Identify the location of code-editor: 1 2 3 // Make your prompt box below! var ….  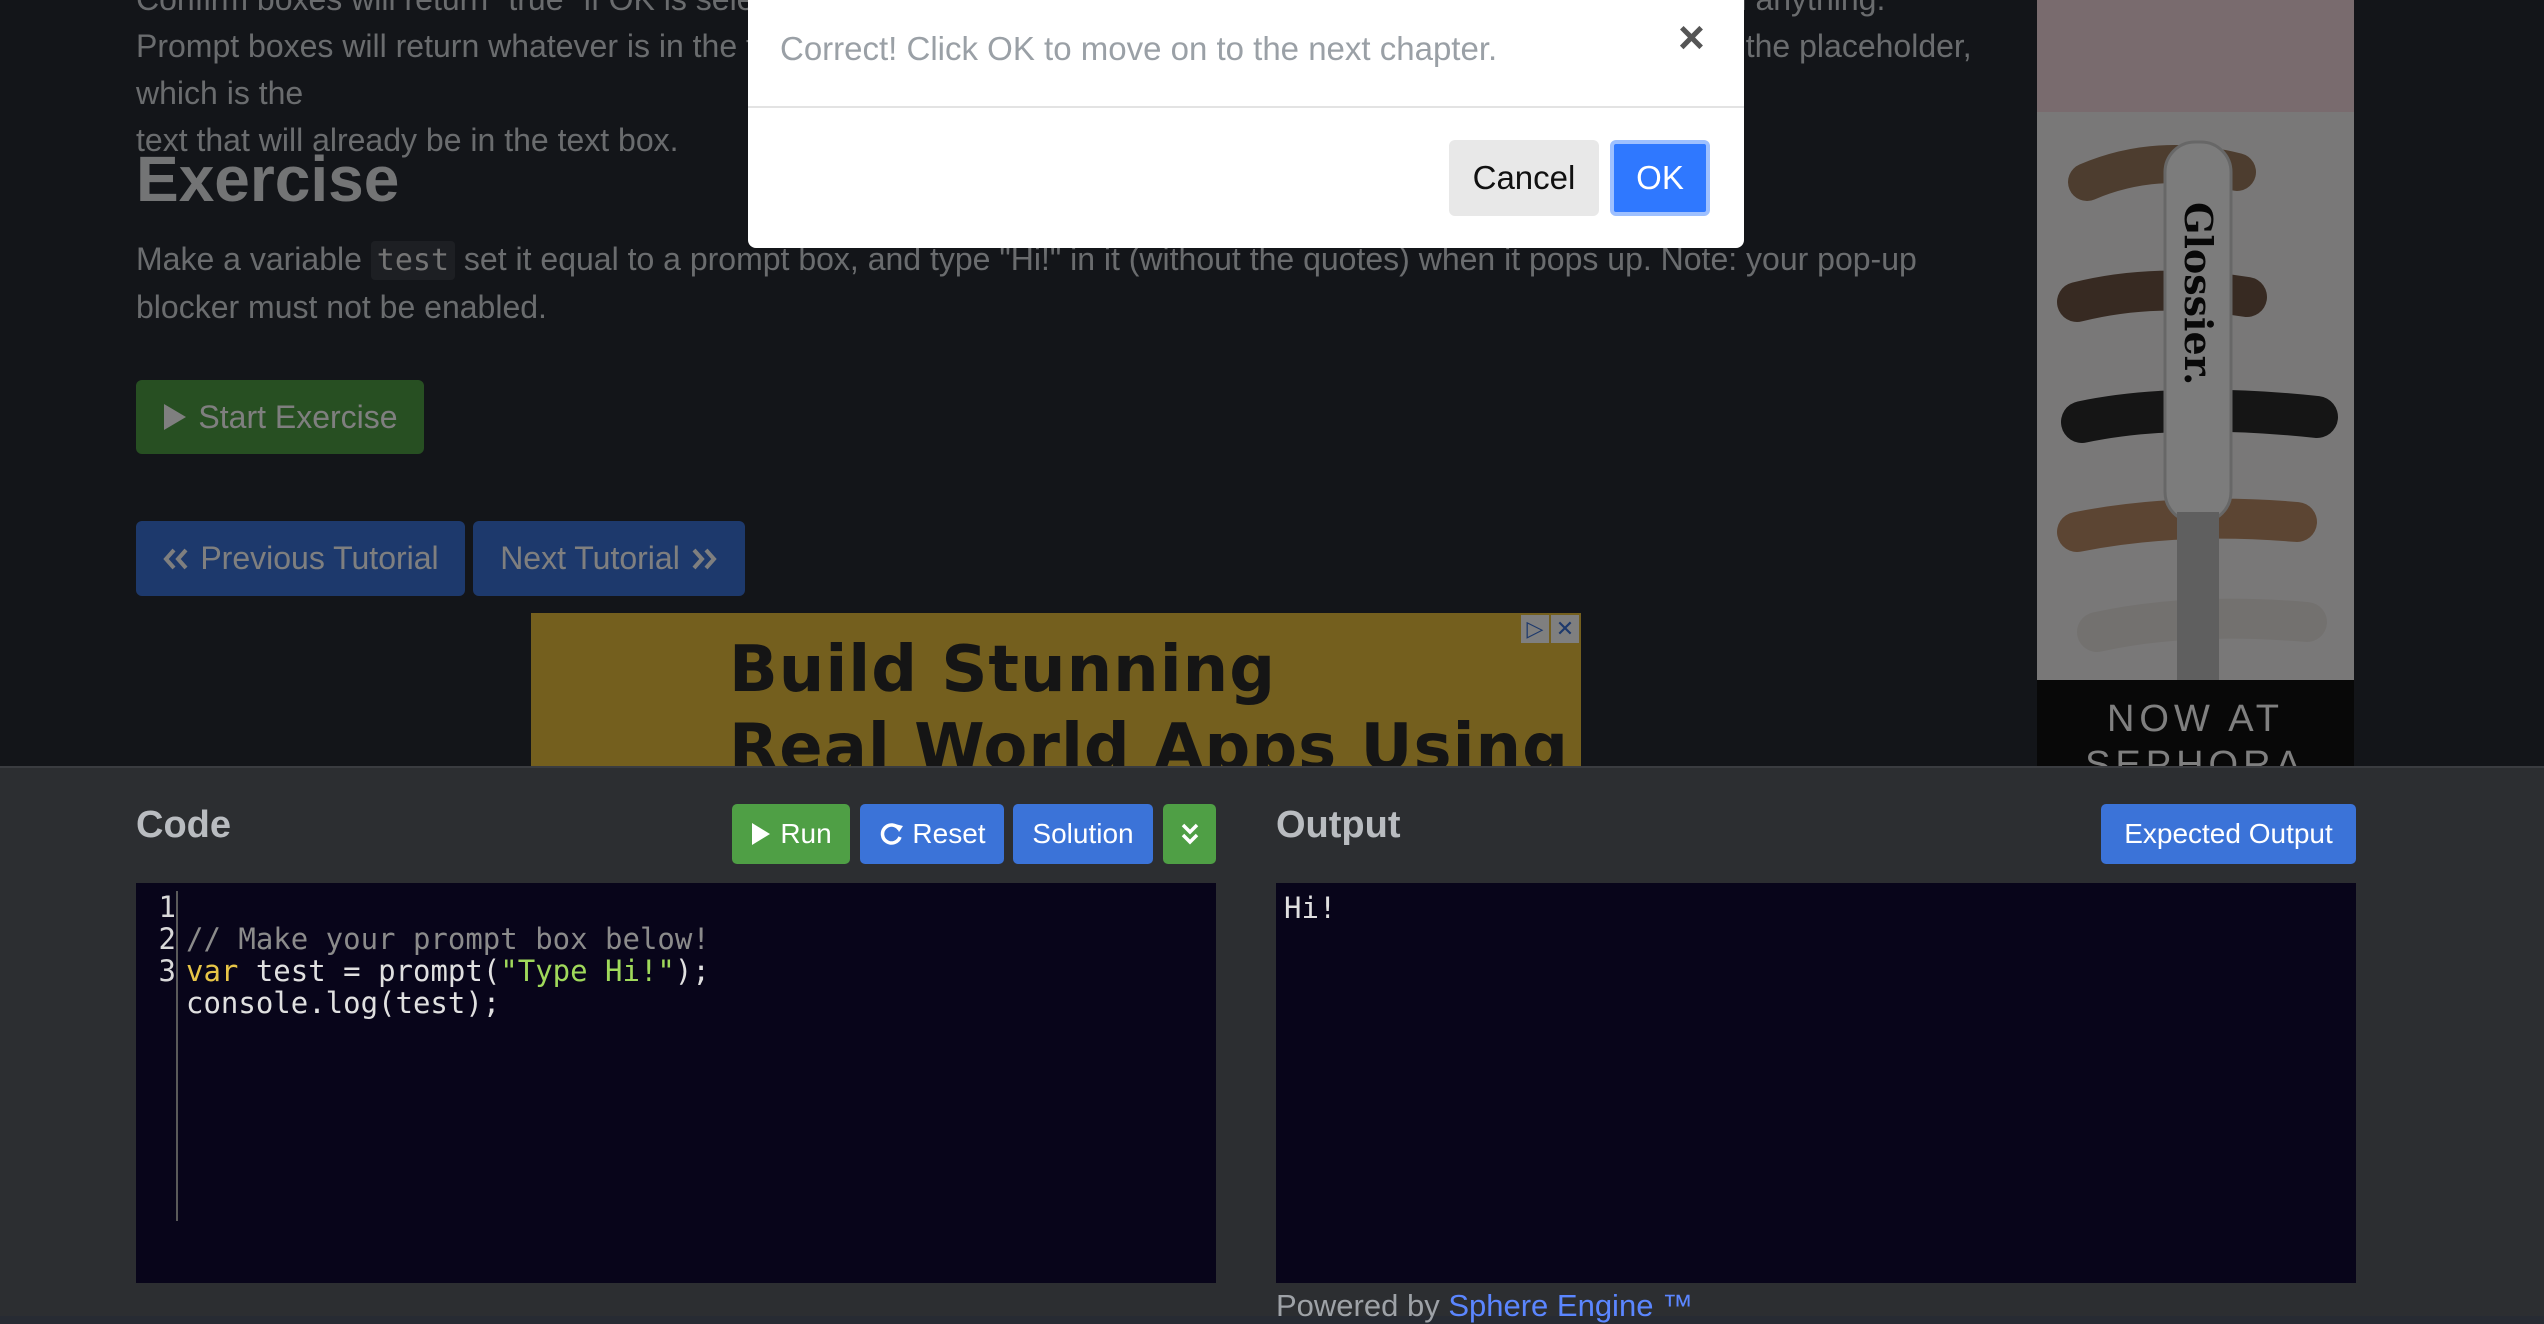
(676, 1083).